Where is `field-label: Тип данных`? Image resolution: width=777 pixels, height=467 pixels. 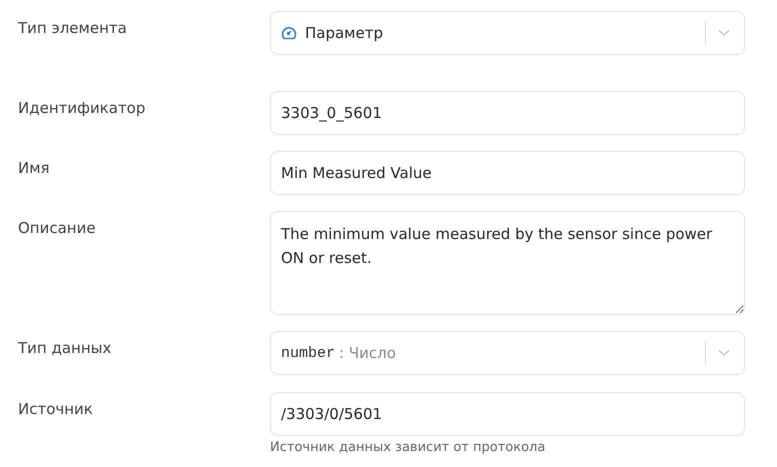
field-label: Тип данных is located at coordinates (65, 347).